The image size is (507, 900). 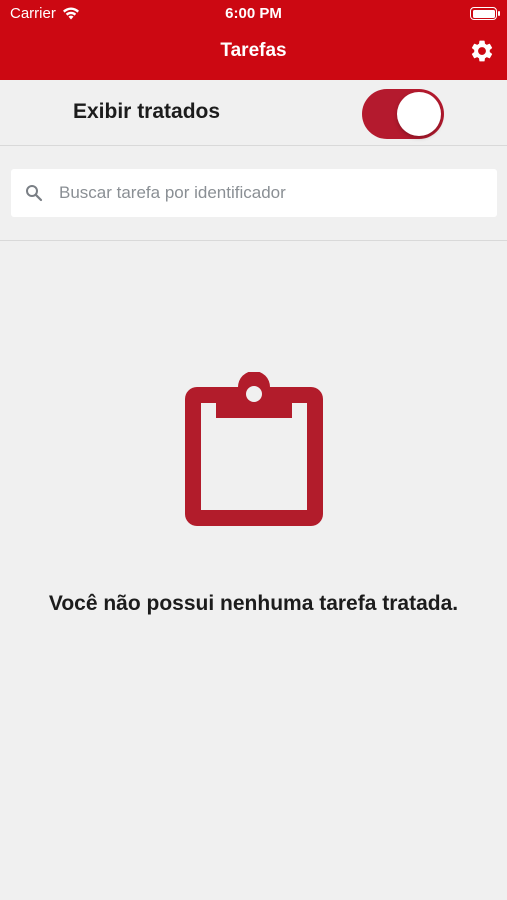 I want to click on status-time: 6:00 PM, so click(x=253, y=13).